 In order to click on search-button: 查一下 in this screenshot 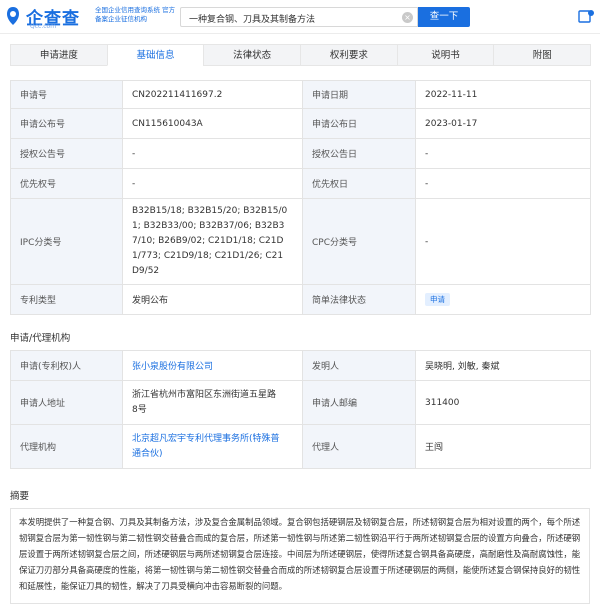, I will do `click(444, 17)`.